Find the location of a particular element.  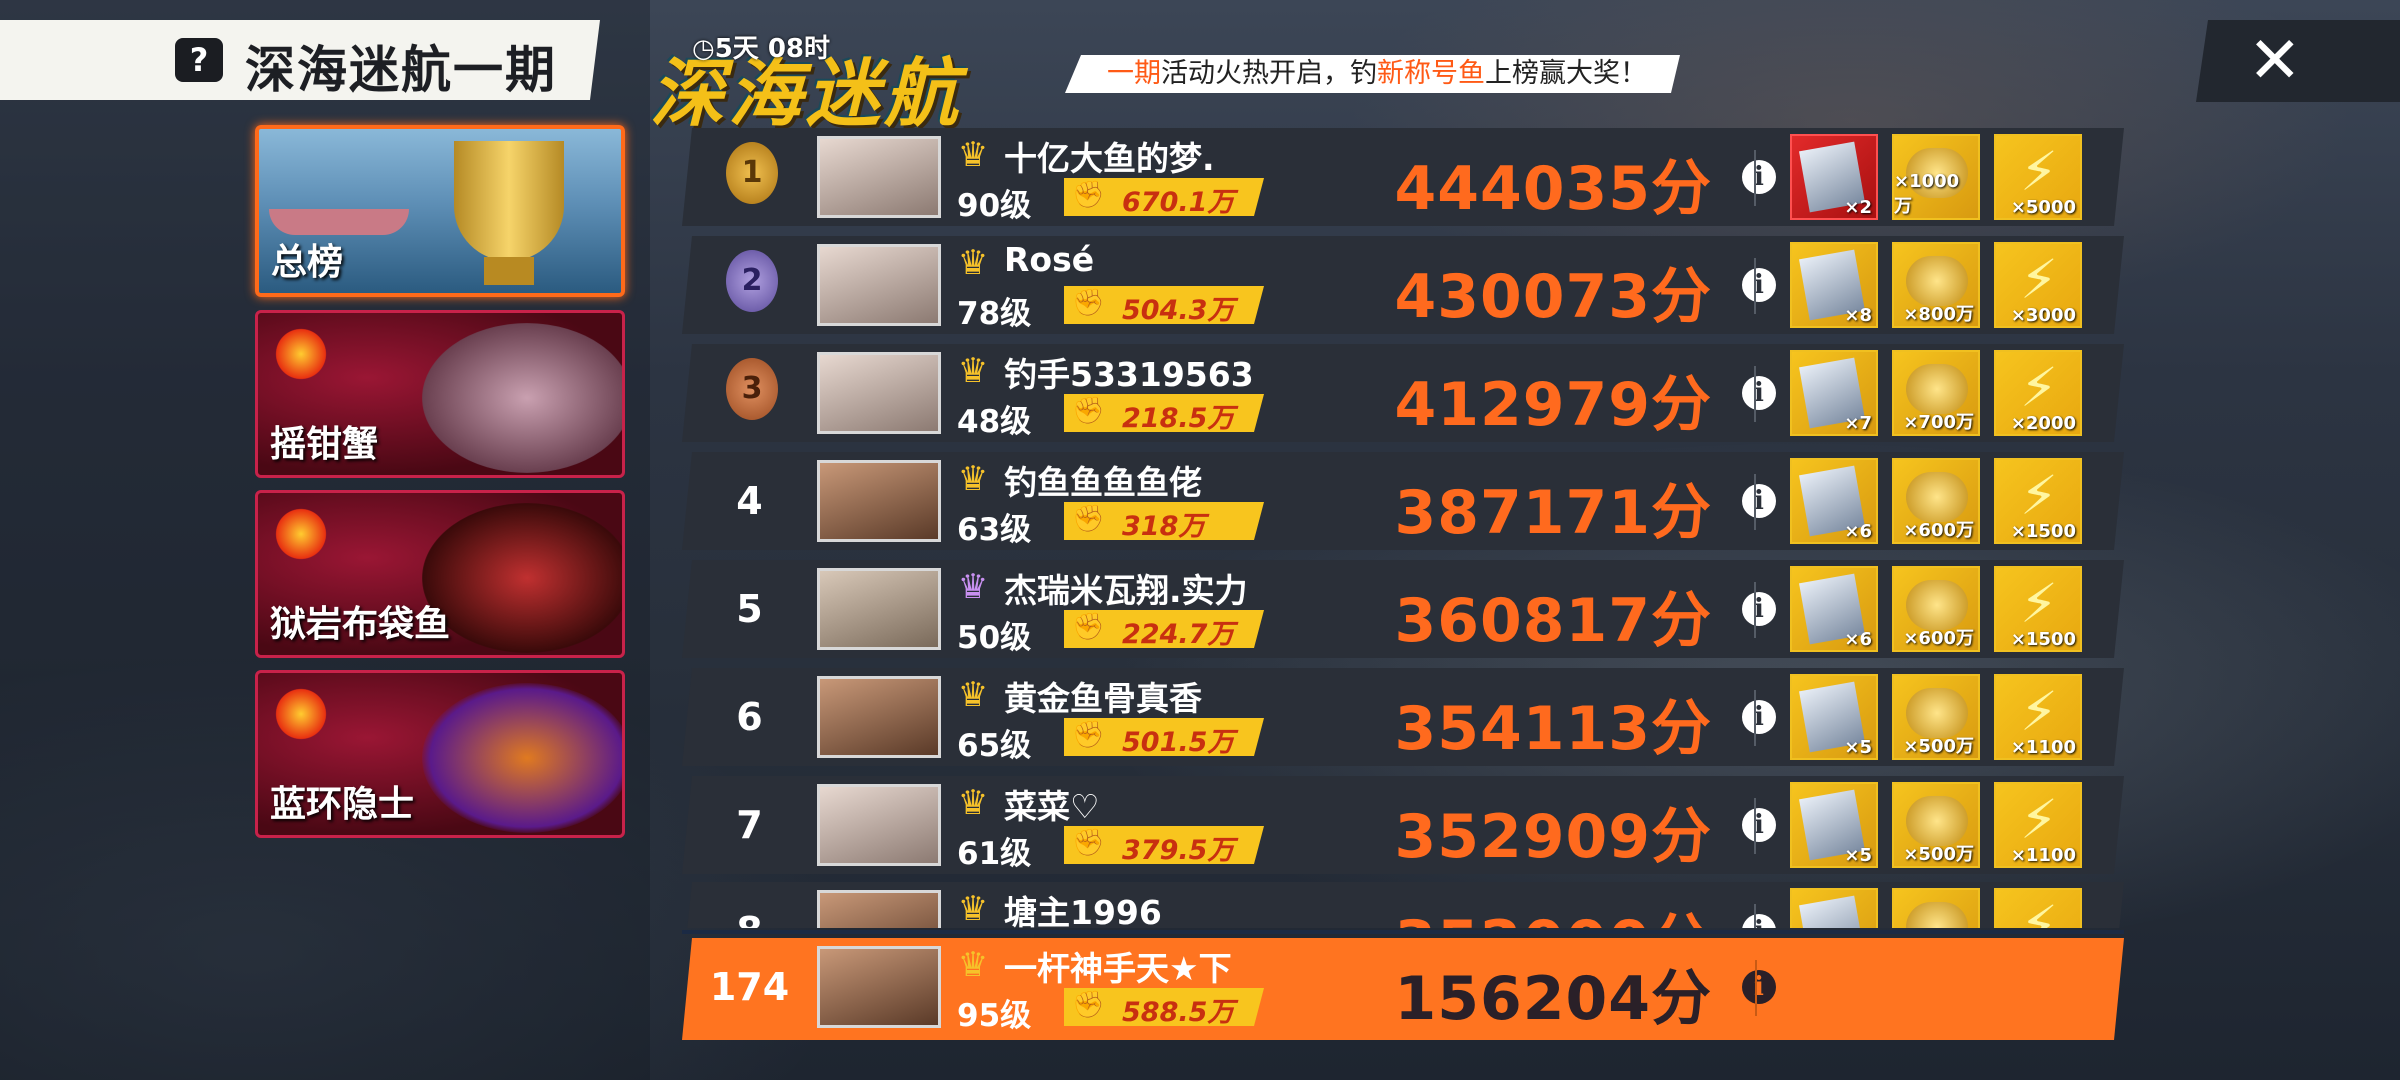

power-value: 379.5万 is located at coordinates (1178, 850).